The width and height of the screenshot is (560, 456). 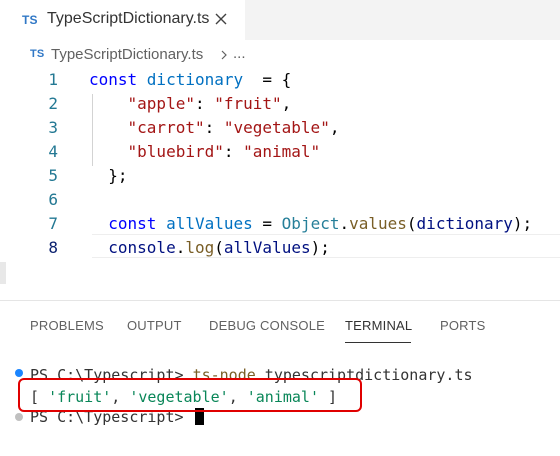 I want to click on close-icon, so click(x=221, y=19).